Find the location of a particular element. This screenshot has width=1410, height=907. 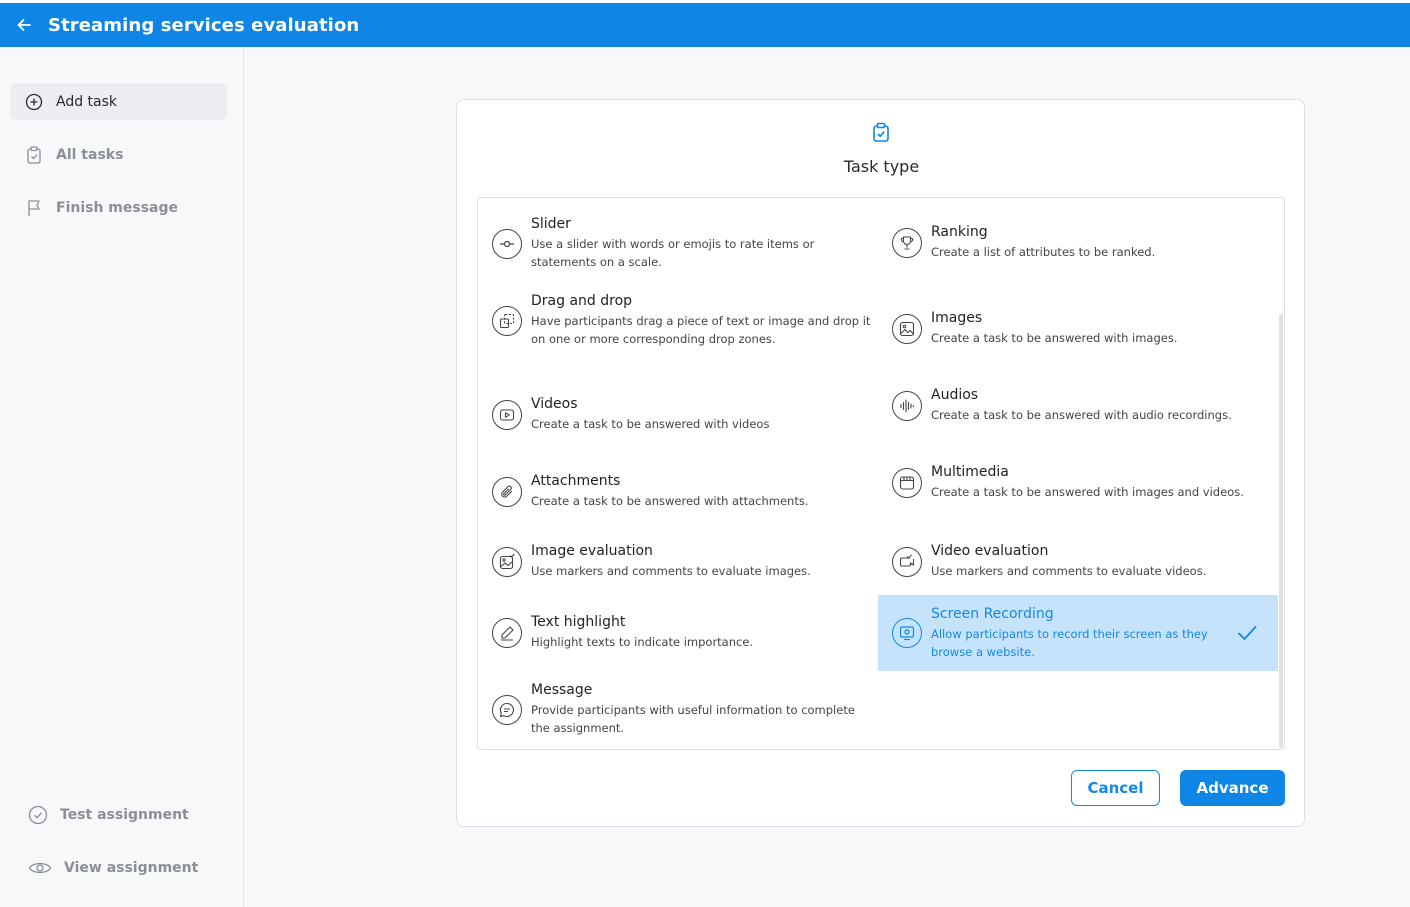

checkmark-icon is located at coordinates (1247, 633).